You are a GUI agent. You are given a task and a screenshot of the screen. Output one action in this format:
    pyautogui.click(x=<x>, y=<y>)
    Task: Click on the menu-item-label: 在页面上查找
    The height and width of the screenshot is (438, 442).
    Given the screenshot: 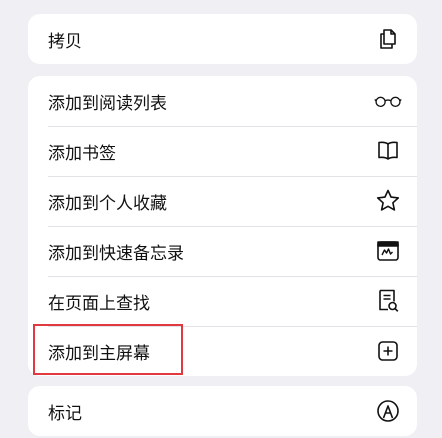 What is the action you would take?
    pyautogui.click(x=99, y=303)
    